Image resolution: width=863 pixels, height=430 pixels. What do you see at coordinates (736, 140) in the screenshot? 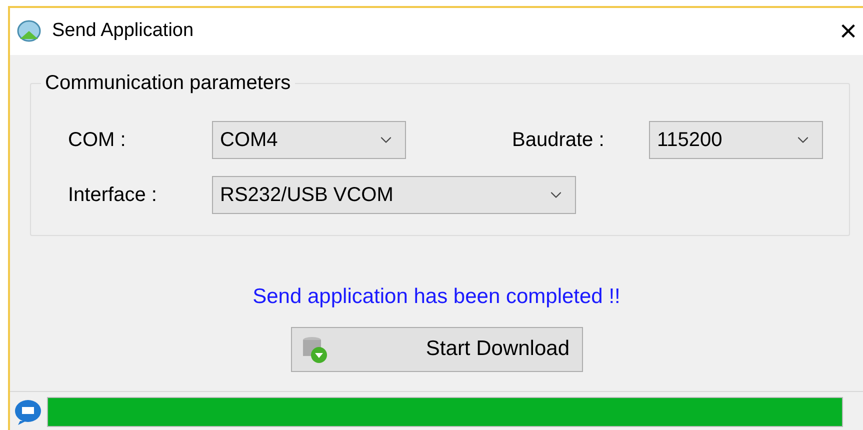
I see `dropdown: 115200` at bounding box center [736, 140].